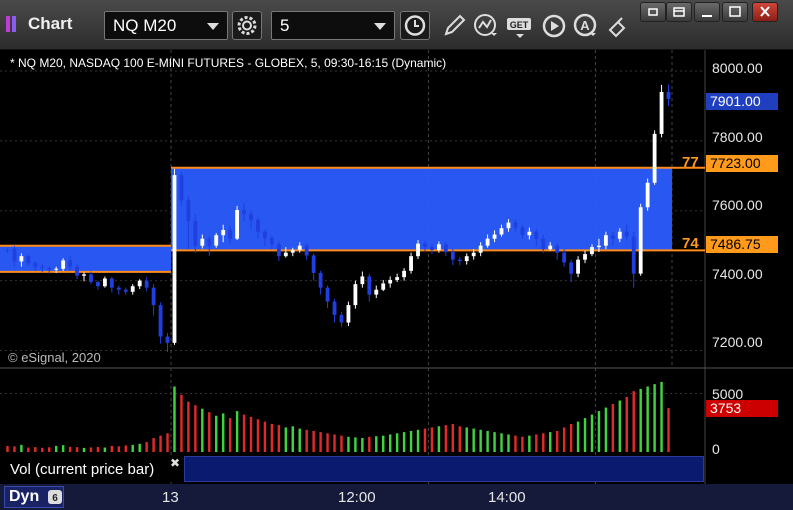 This screenshot has height=510, width=793. I want to click on clock-icon, so click(415, 25).